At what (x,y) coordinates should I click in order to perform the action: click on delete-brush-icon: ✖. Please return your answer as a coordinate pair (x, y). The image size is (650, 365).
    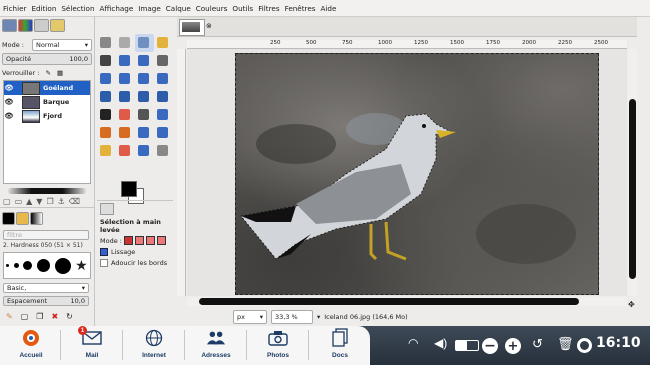
    Looking at the image, I should click on (54, 316).